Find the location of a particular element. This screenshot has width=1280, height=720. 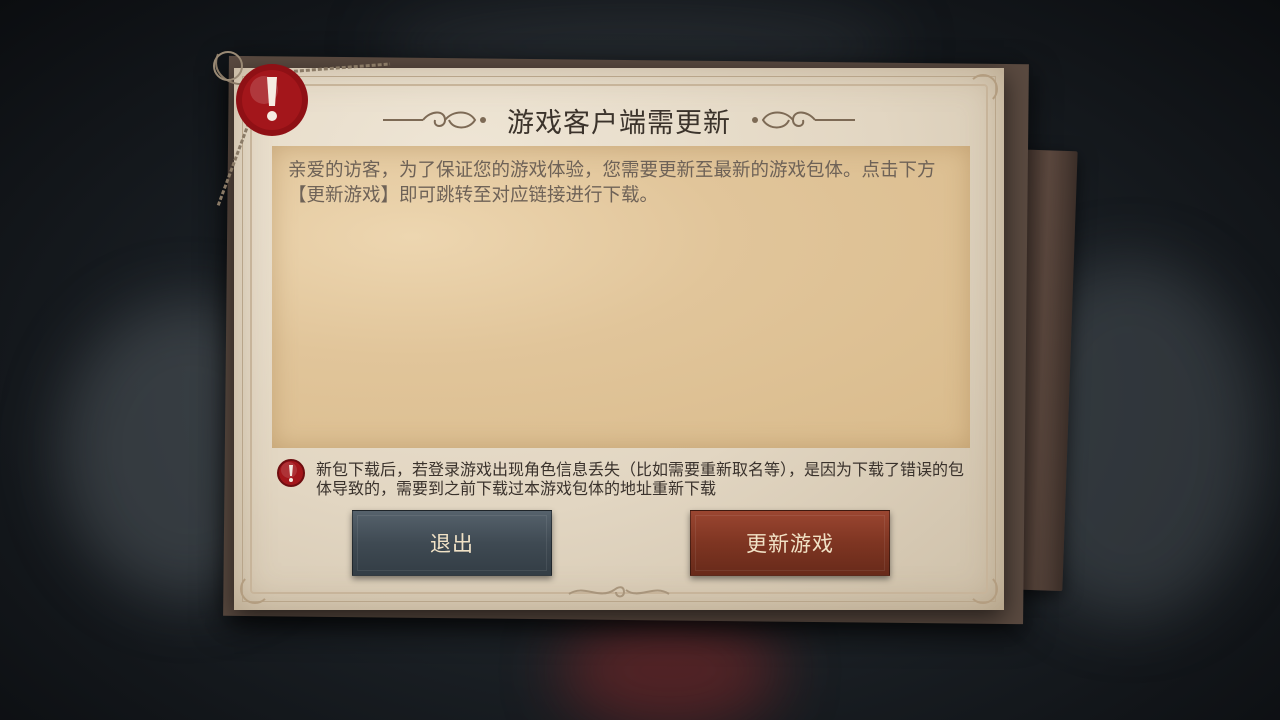

exit-button-frame is located at coordinates (452, 543).